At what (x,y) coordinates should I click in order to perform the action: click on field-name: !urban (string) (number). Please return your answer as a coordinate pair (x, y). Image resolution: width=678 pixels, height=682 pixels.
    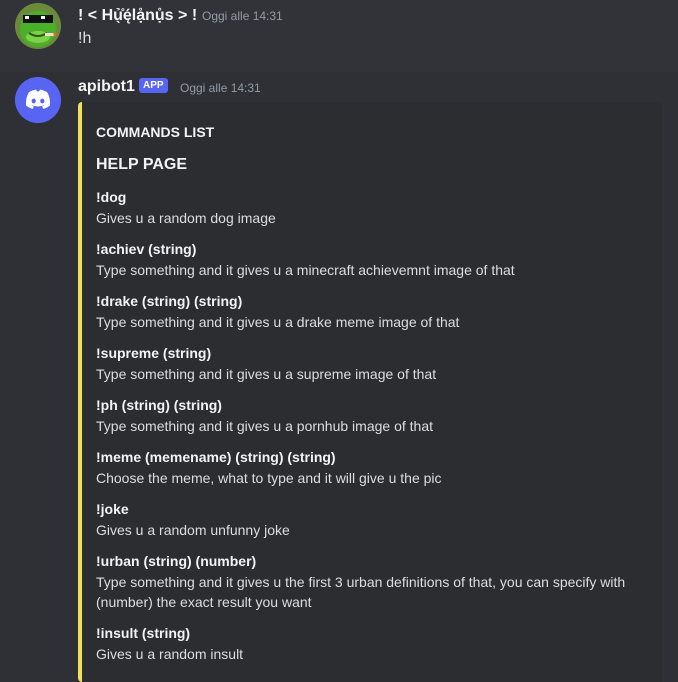
    Looking at the image, I should click on (176, 561).